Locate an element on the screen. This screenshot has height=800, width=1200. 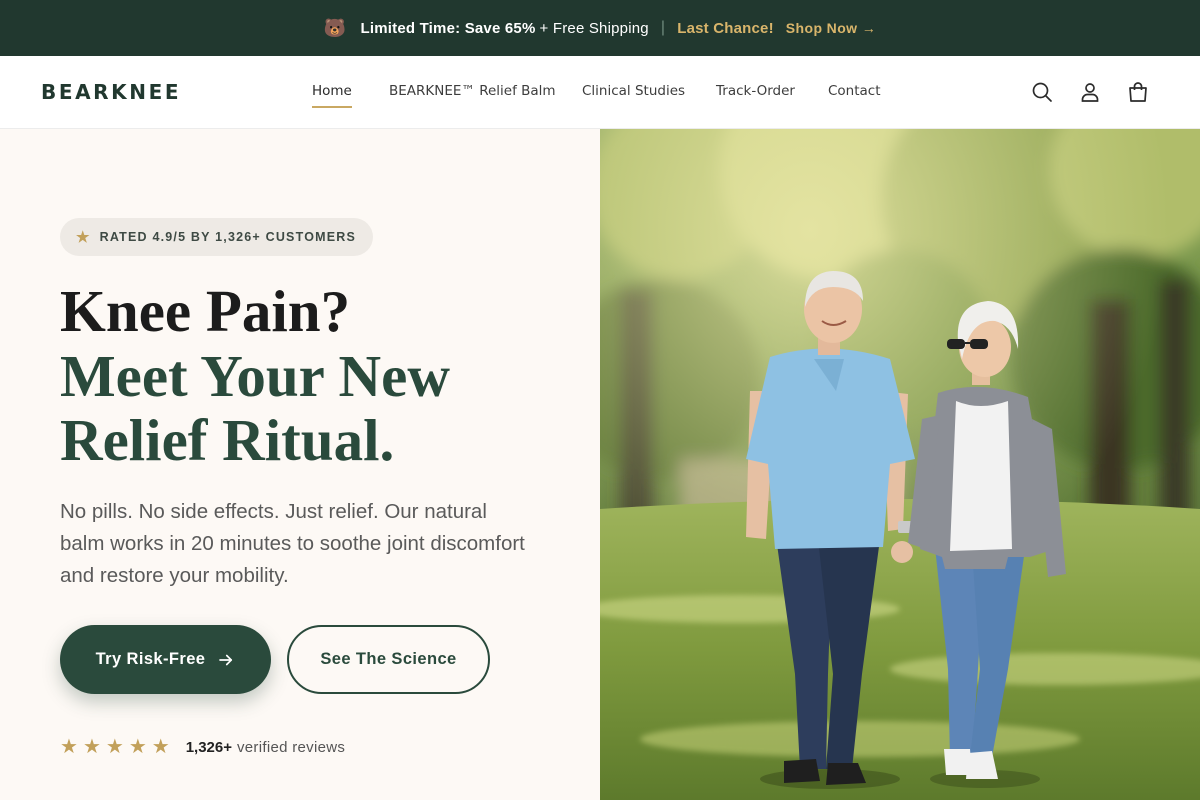
shop-now-link: Shop Now → is located at coordinates (831, 28).